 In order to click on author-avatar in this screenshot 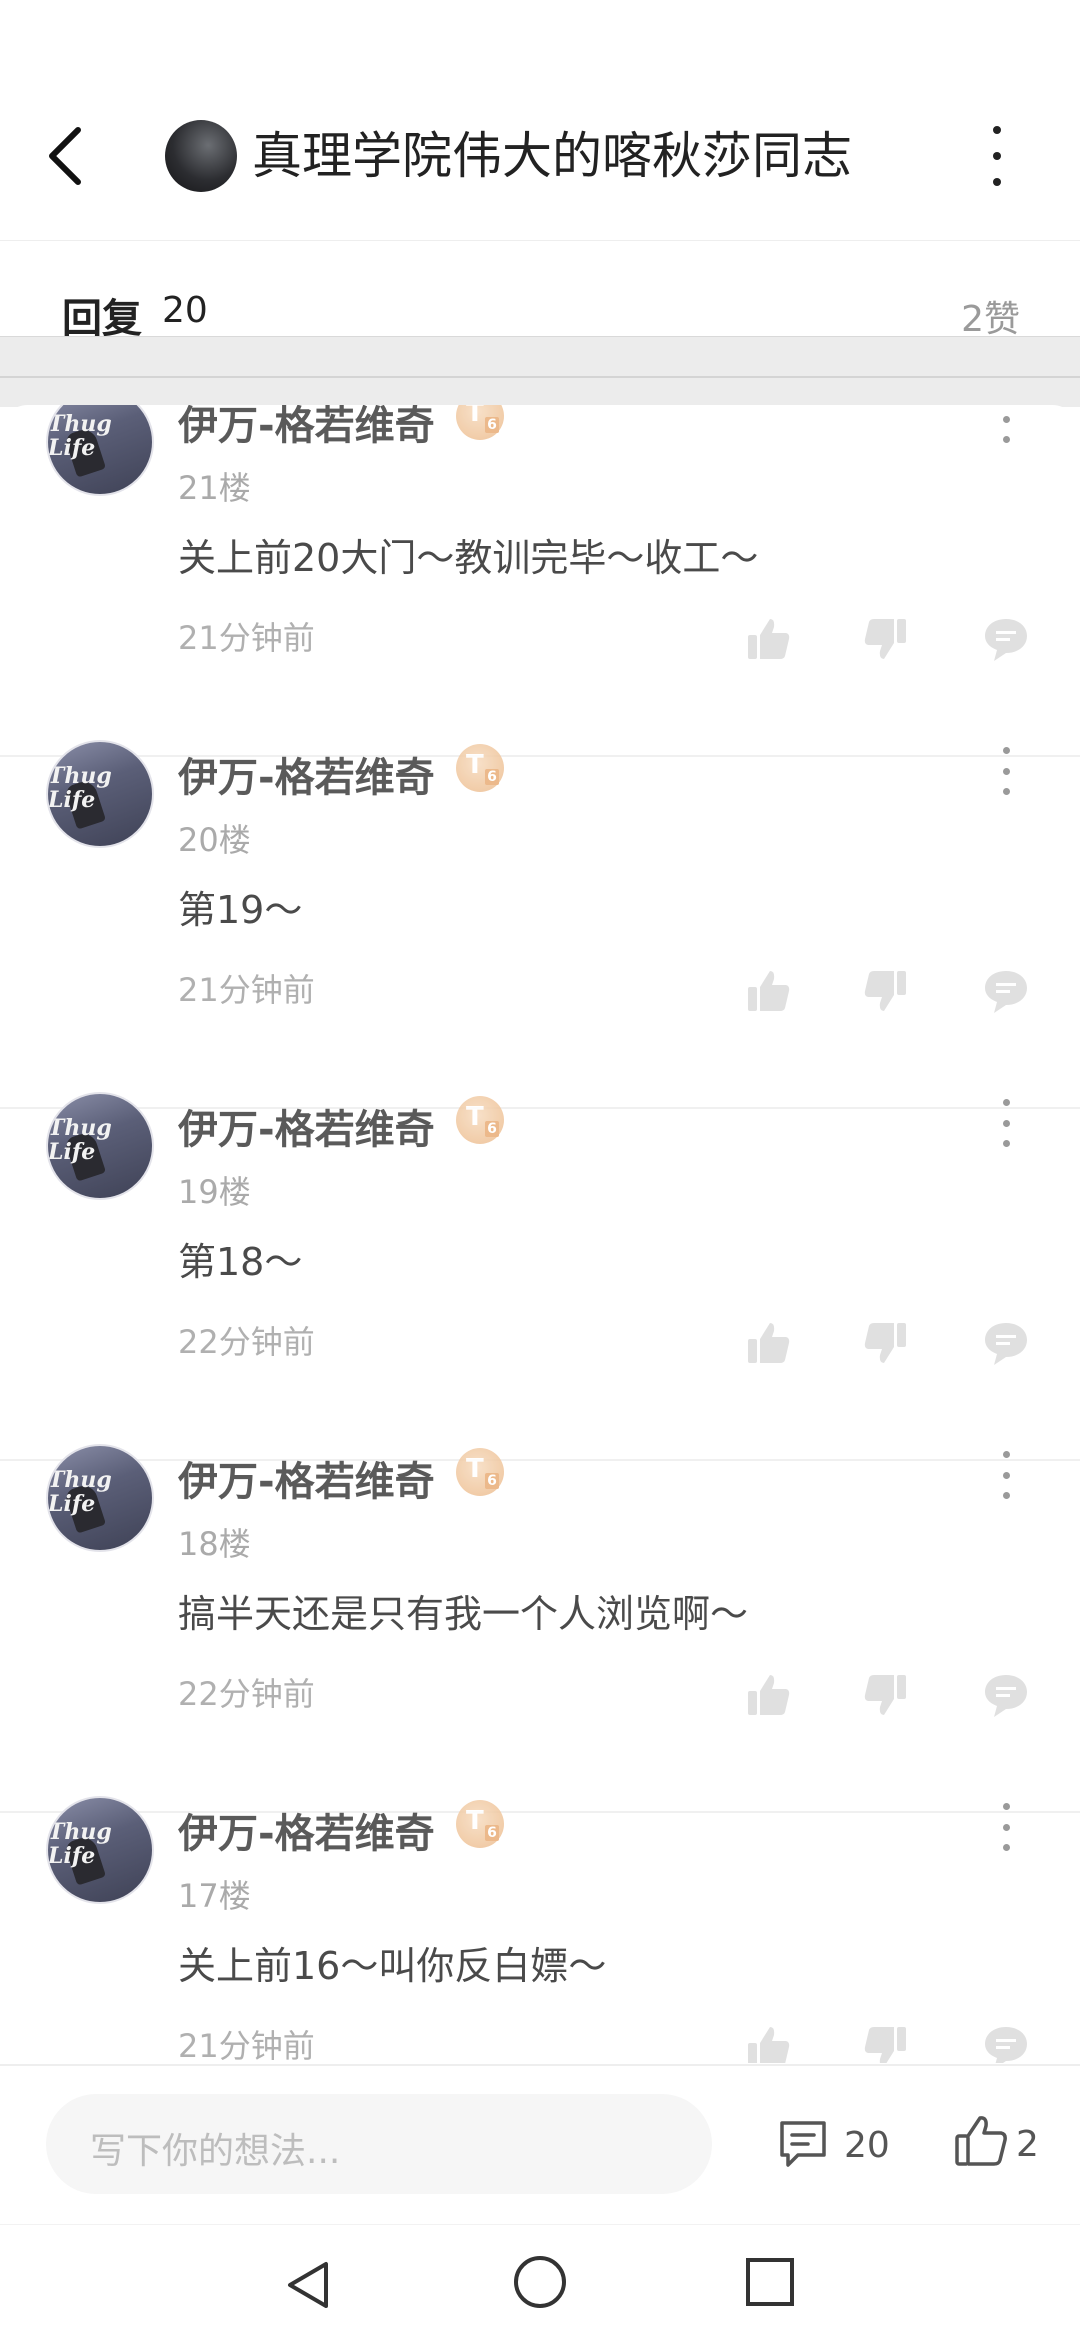, I will do `click(201, 156)`.